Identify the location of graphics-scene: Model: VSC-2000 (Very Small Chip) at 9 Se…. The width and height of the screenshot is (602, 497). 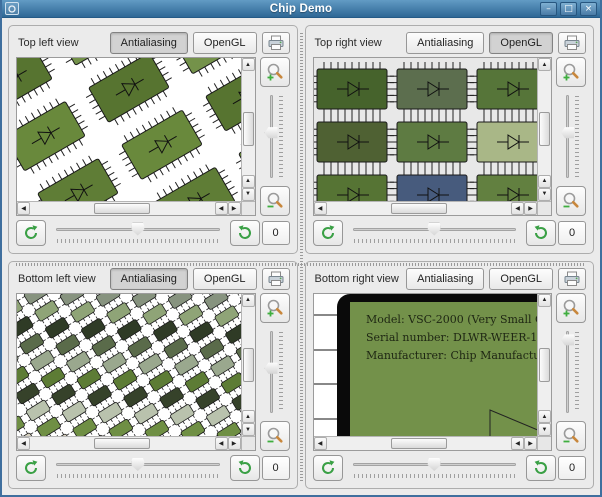
(425, 364).